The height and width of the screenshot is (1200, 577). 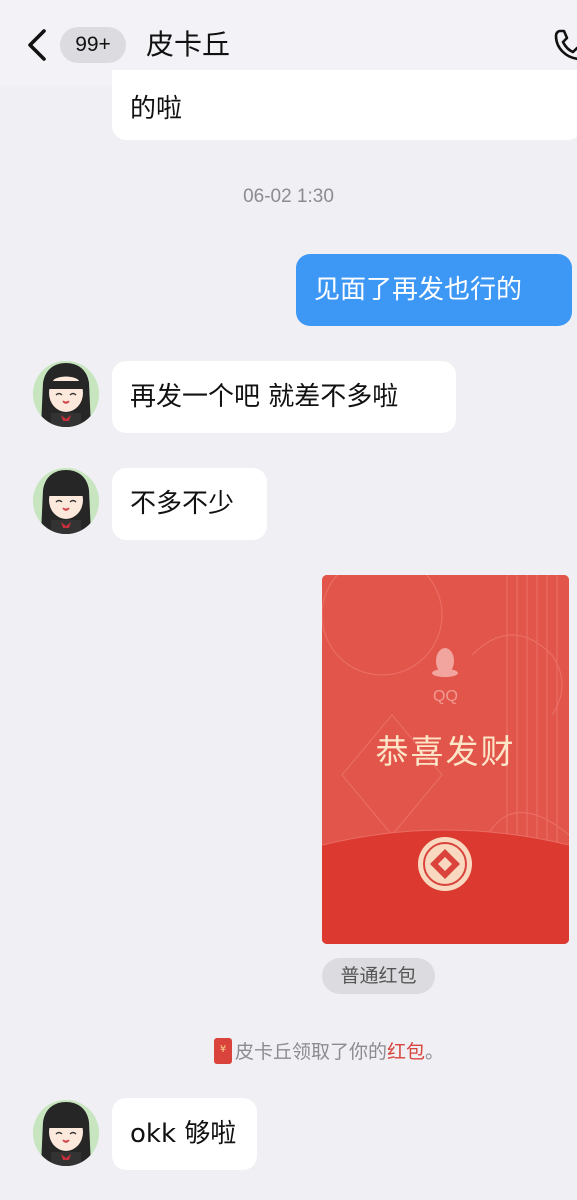 I want to click on message-bubble-outgoing: 见面了再发也行的, so click(x=434, y=290).